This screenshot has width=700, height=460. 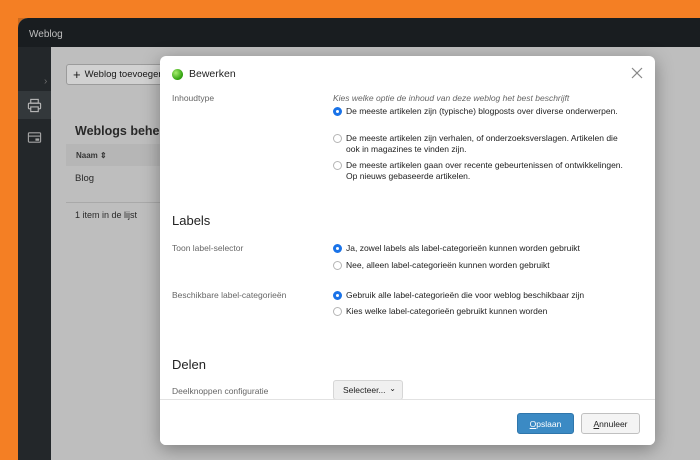 What do you see at coordinates (229, 295) in the screenshot?
I see `label-categories-label: Beschikbare label-categorieën` at bounding box center [229, 295].